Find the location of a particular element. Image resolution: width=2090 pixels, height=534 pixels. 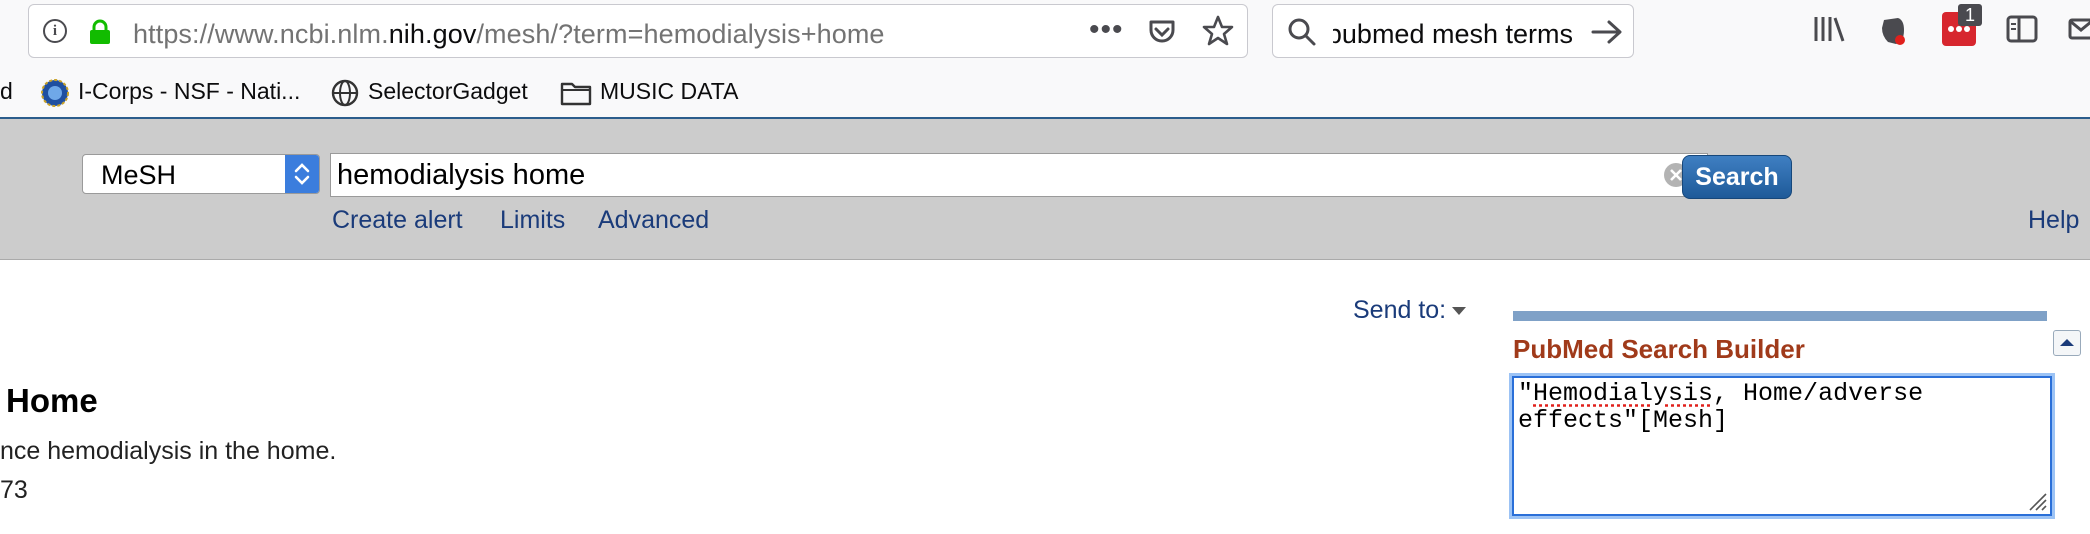

triangle-up-icon is located at coordinates (2067, 342).